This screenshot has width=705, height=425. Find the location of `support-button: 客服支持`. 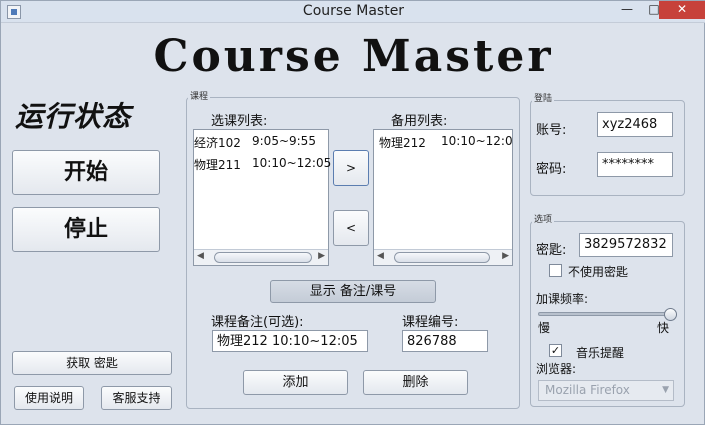

support-button: 客服支持 is located at coordinates (136, 398).